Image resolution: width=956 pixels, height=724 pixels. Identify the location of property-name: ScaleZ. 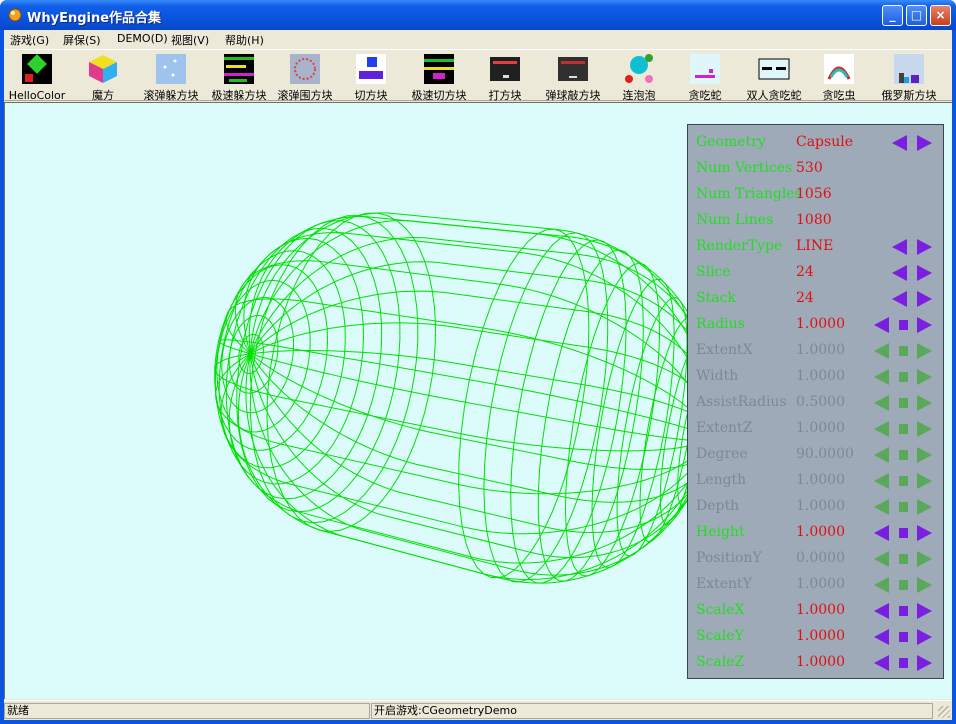
(720, 662).